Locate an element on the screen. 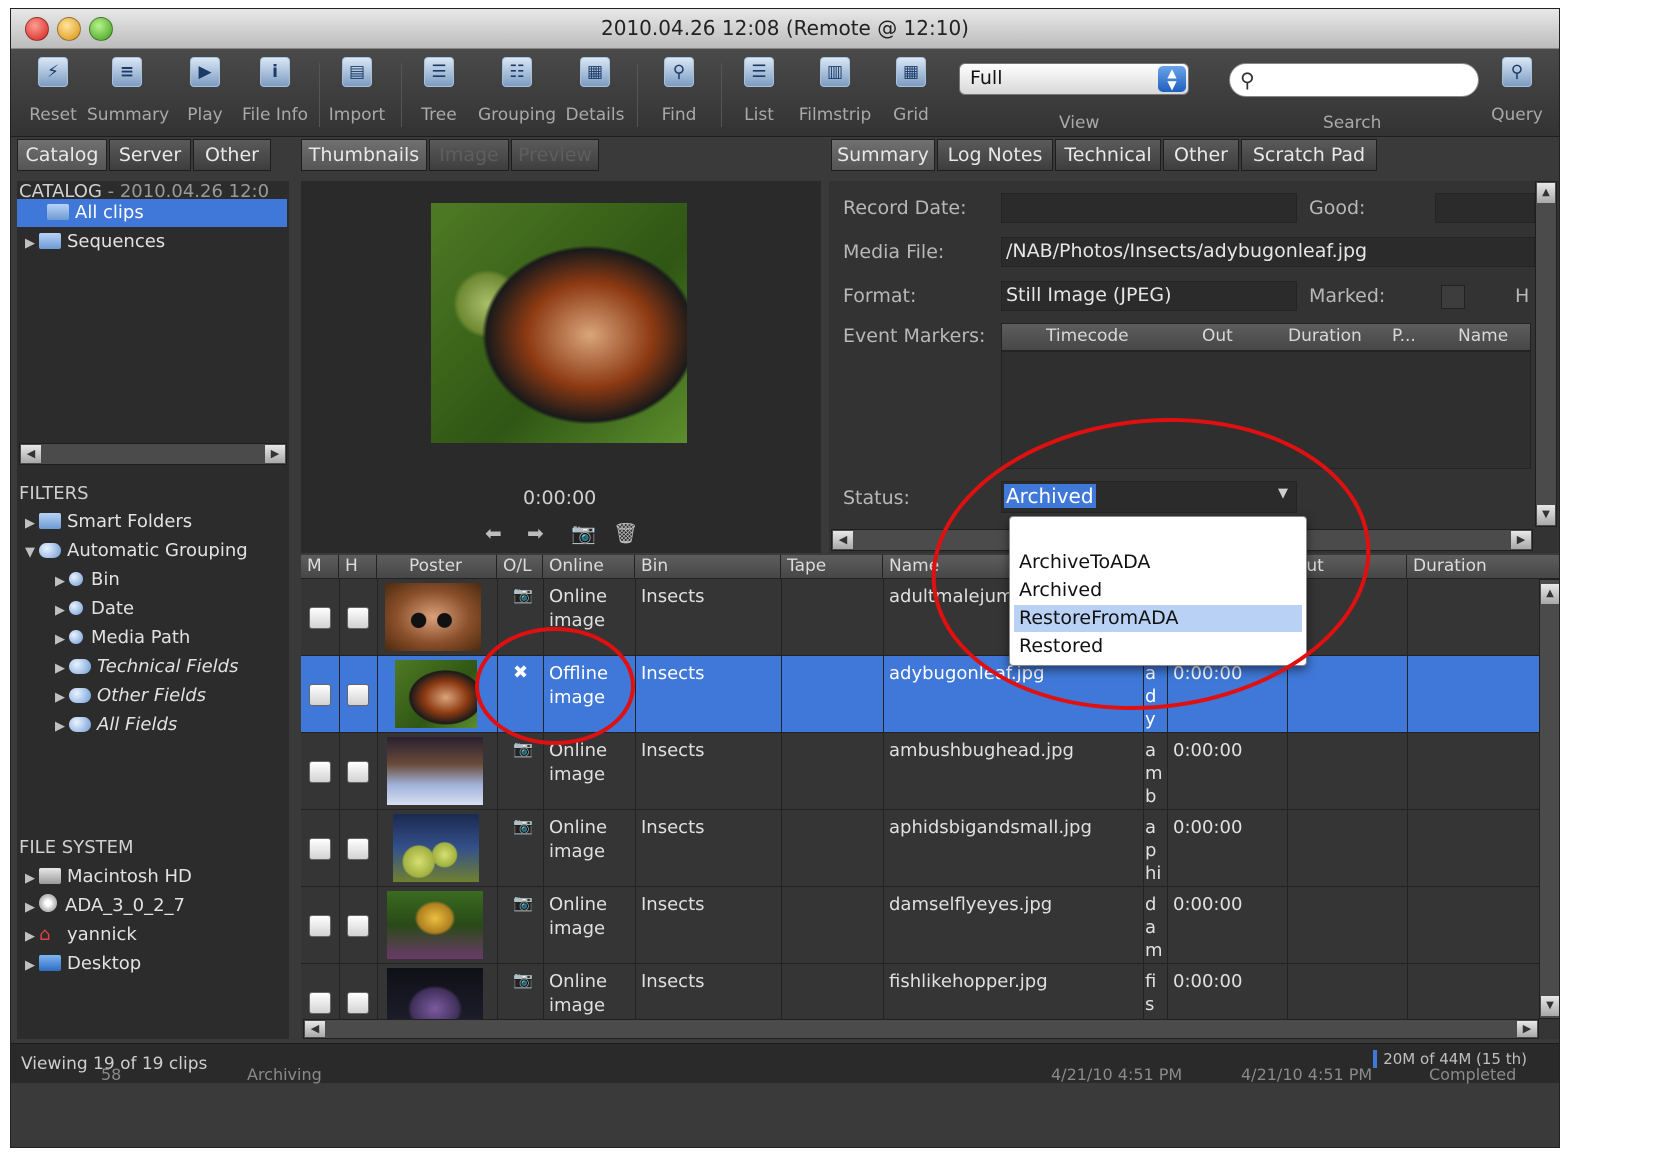 This screenshot has width=1669, height=1153. media-file-field: /NAB/Photos/Insects/adybugonleaf.jpg is located at coordinates (1268, 252).